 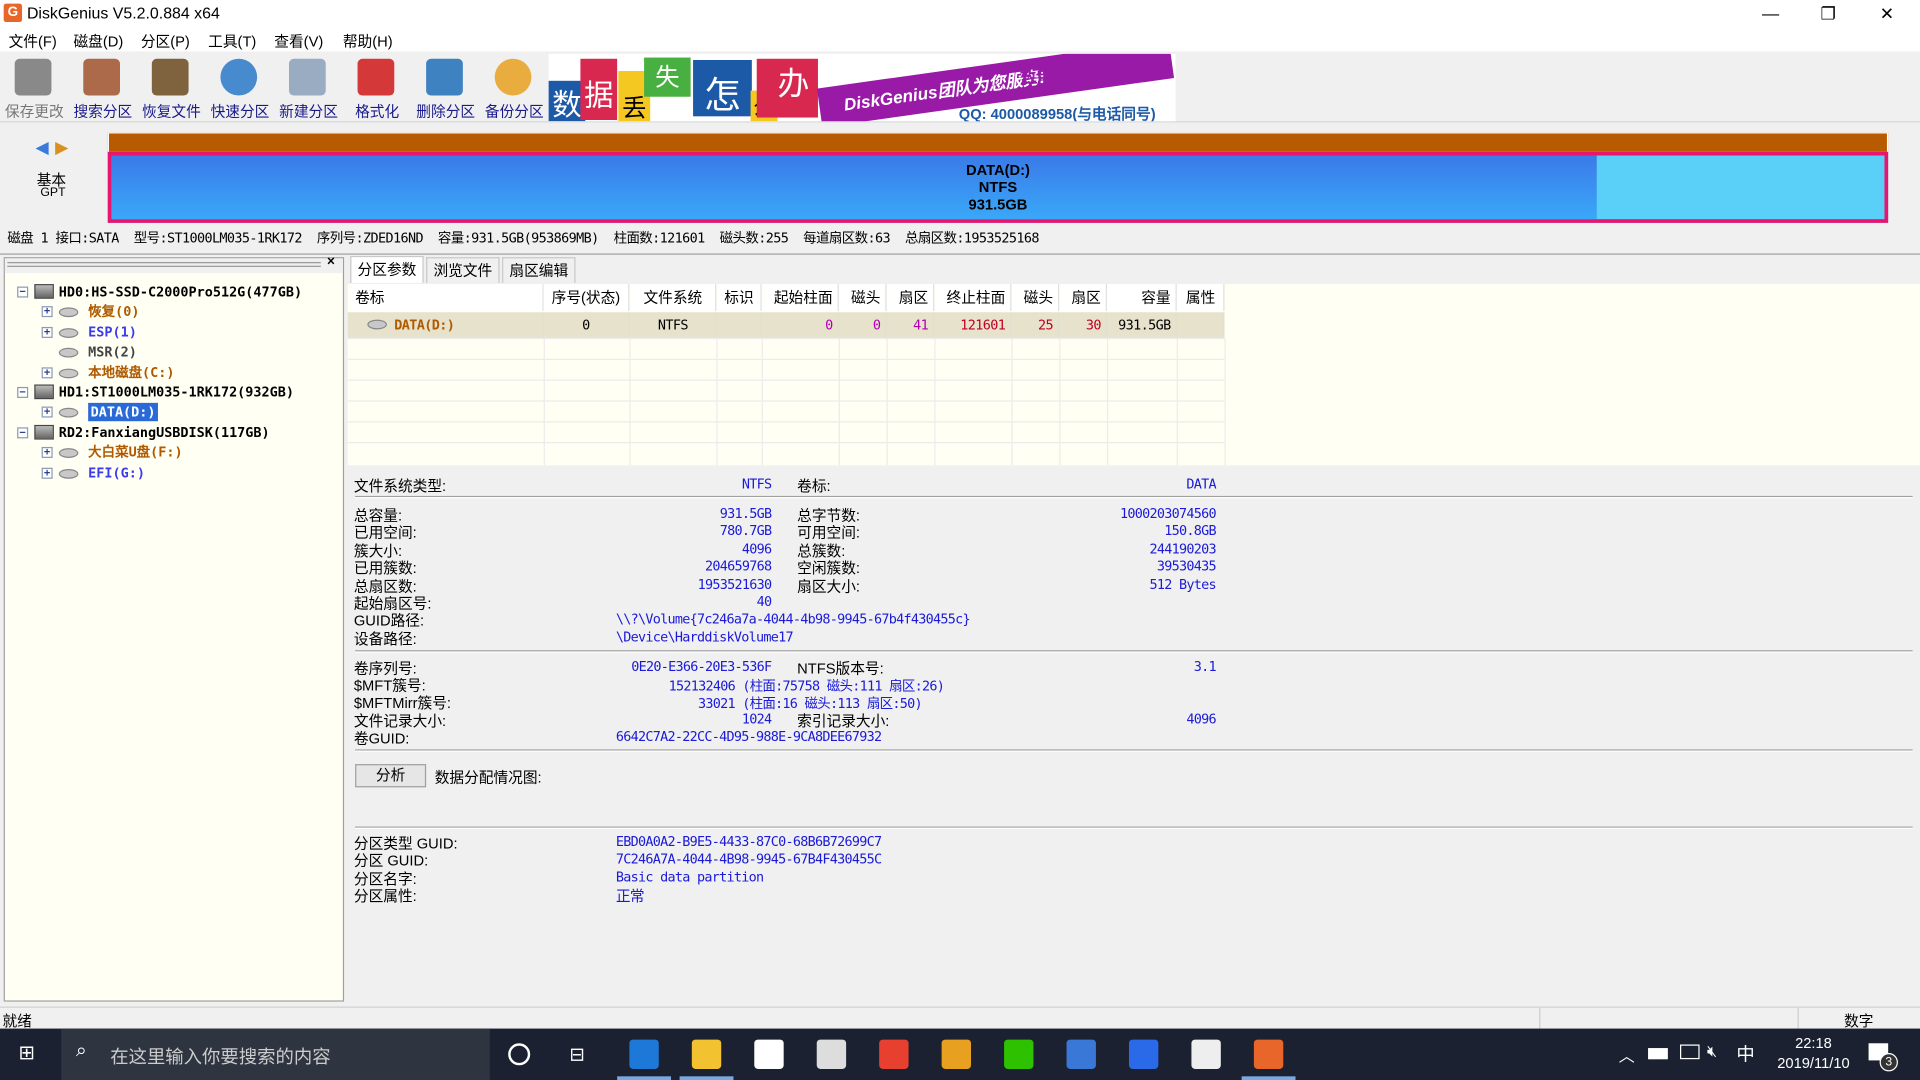 What do you see at coordinates (171, 87) in the screenshot?
I see `toolbar-button-recover: 恢复文件` at bounding box center [171, 87].